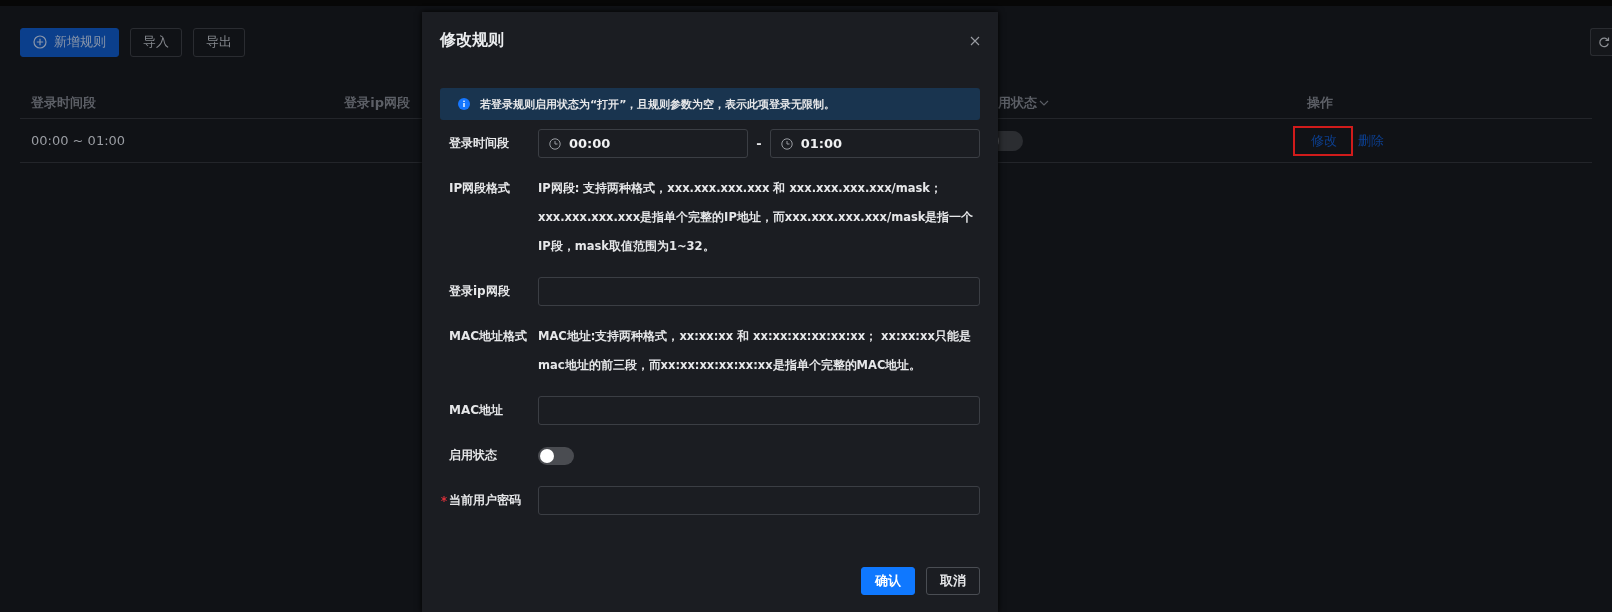  I want to click on field-label: 当前用户密码, so click(485, 500).